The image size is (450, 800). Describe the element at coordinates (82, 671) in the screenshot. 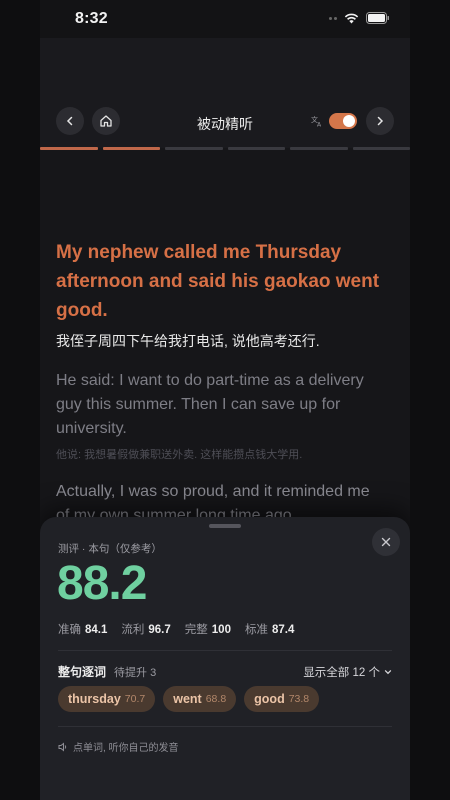

I see `tab-word-by-word: 整句逐词` at that location.